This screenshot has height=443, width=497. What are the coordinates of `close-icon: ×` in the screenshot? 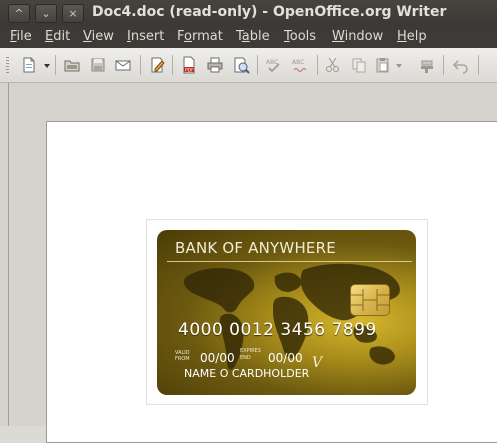 It's located at (73, 13).